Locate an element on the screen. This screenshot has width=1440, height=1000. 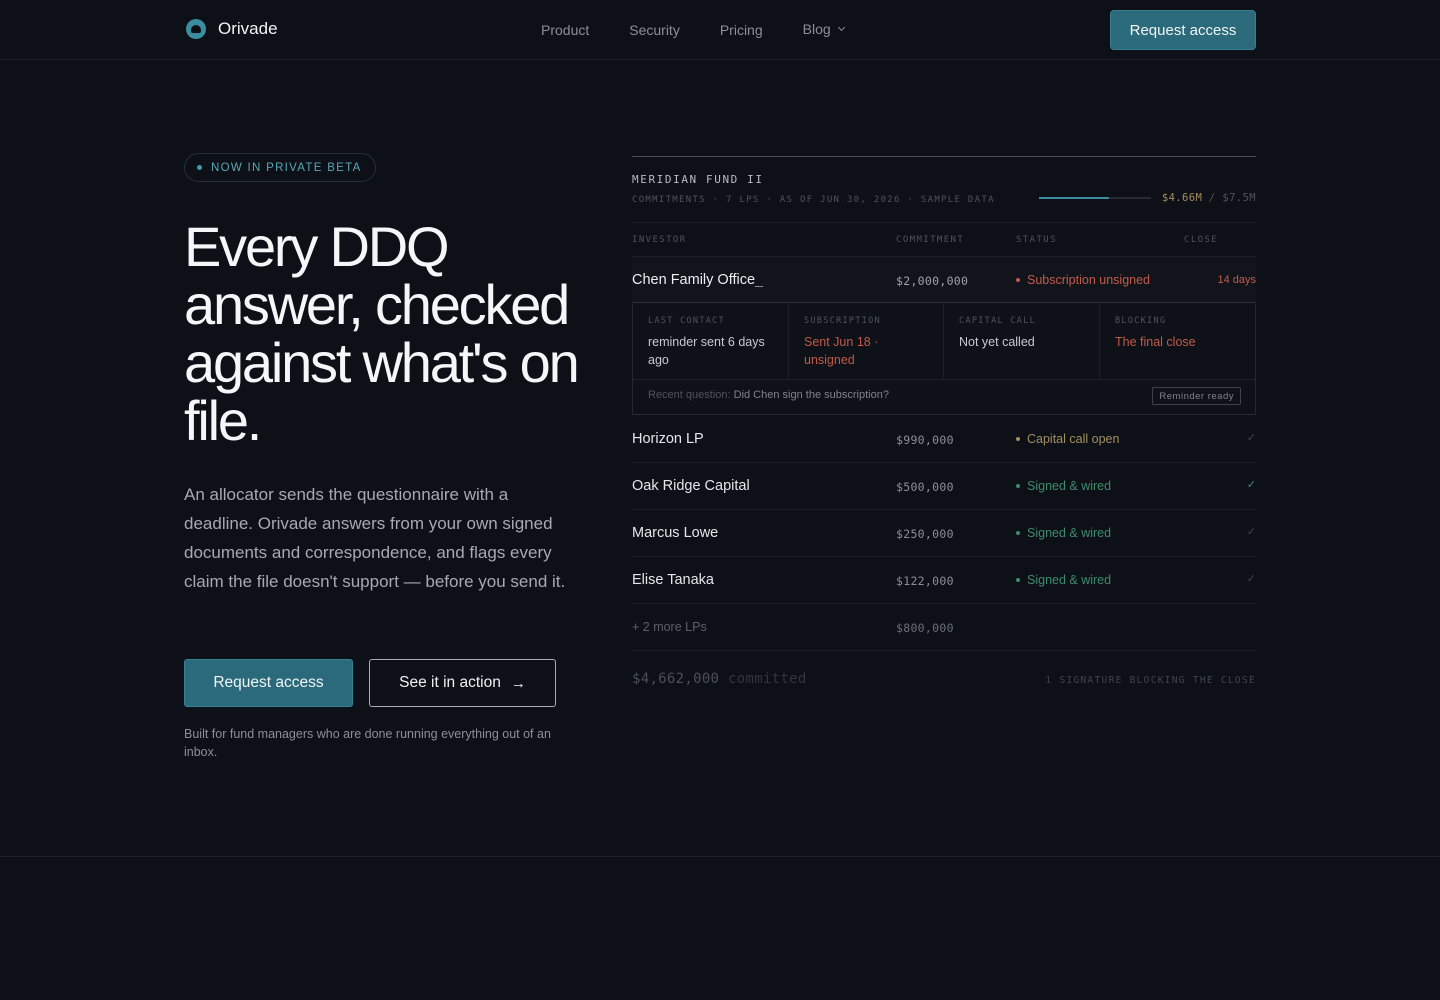
detail-label: BLOCKING is located at coordinates (1141, 321).